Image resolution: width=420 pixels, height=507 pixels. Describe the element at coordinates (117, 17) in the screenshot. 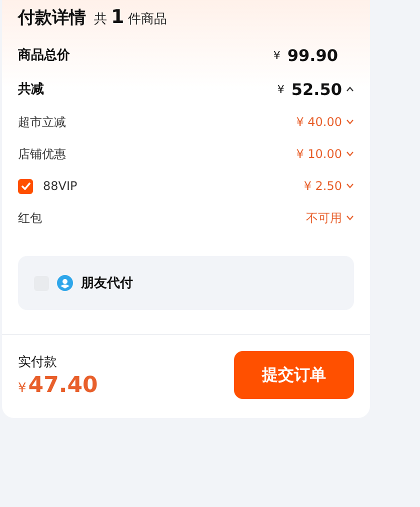

I see `item-count: 1` at that location.